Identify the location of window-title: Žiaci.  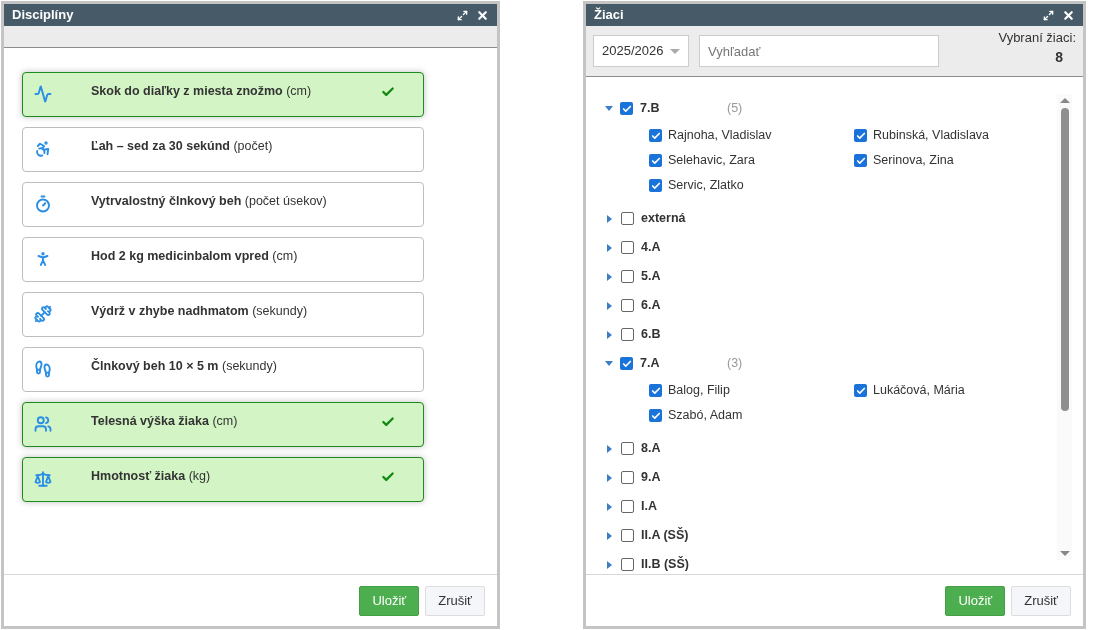
(609, 15).